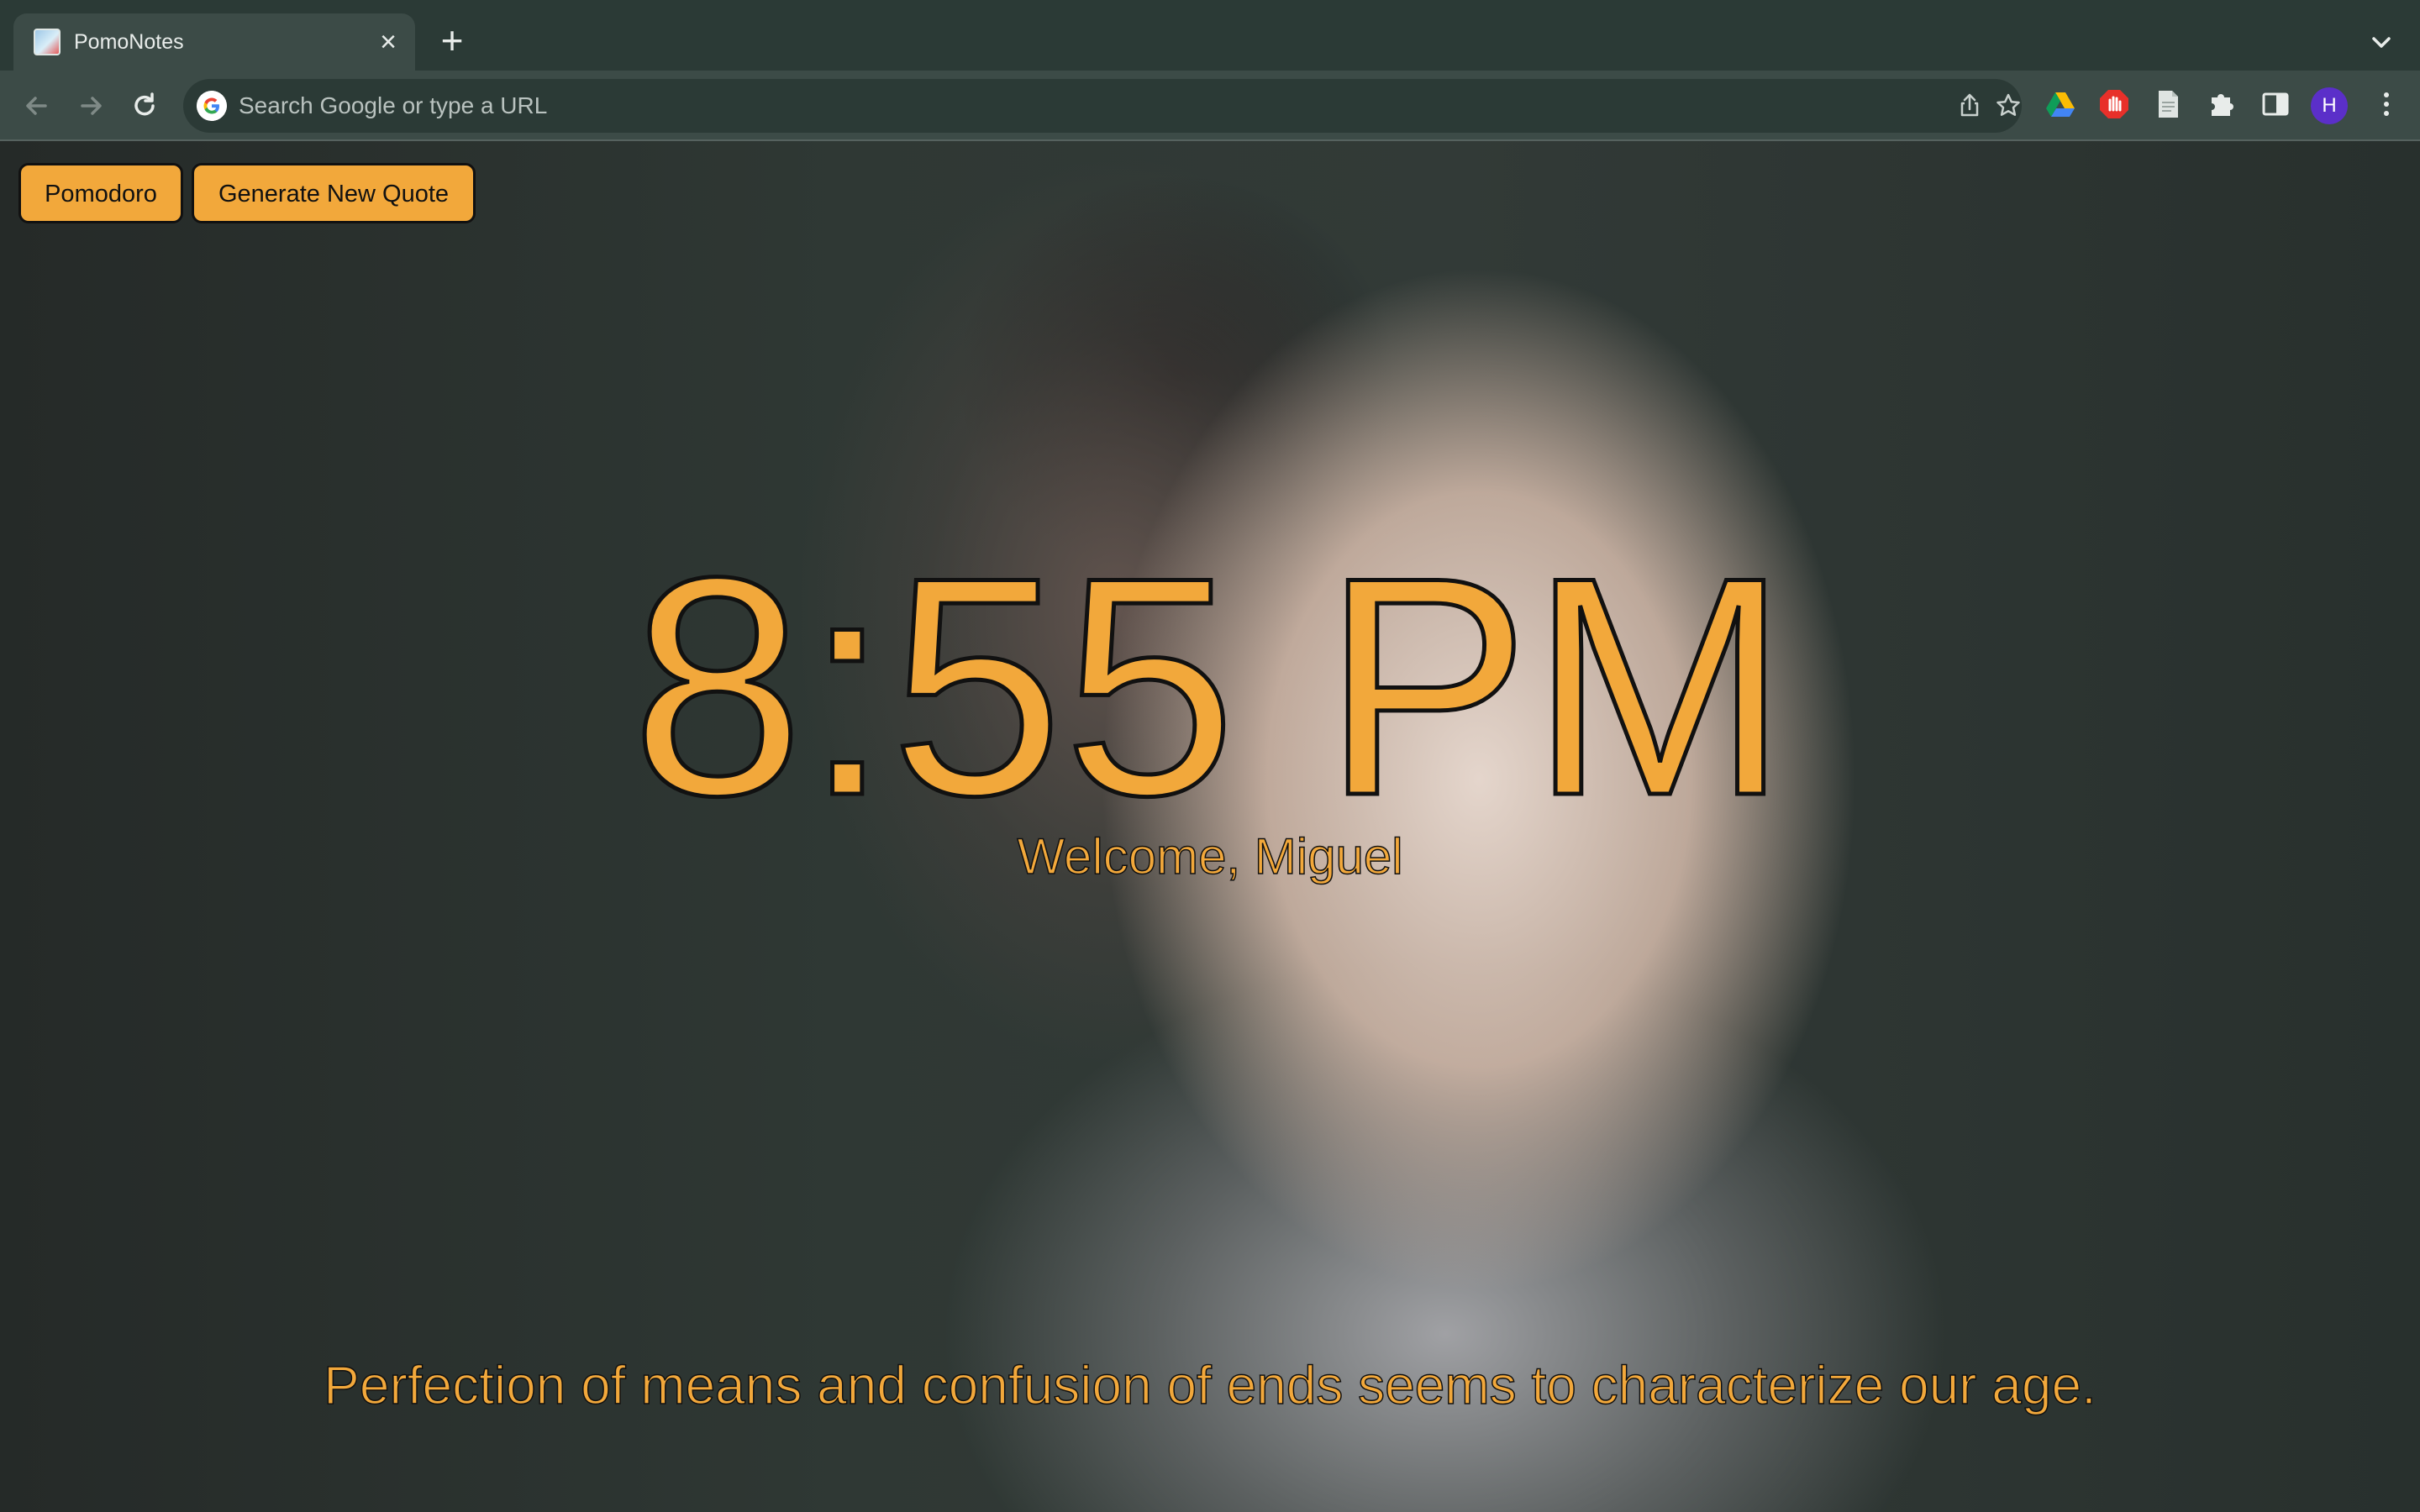 This screenshot has height=1512, width=2420. What do you see at coordinates (2168, 104) in the screenshot?
I see `document-icon` at bounding box center [2168, 104].